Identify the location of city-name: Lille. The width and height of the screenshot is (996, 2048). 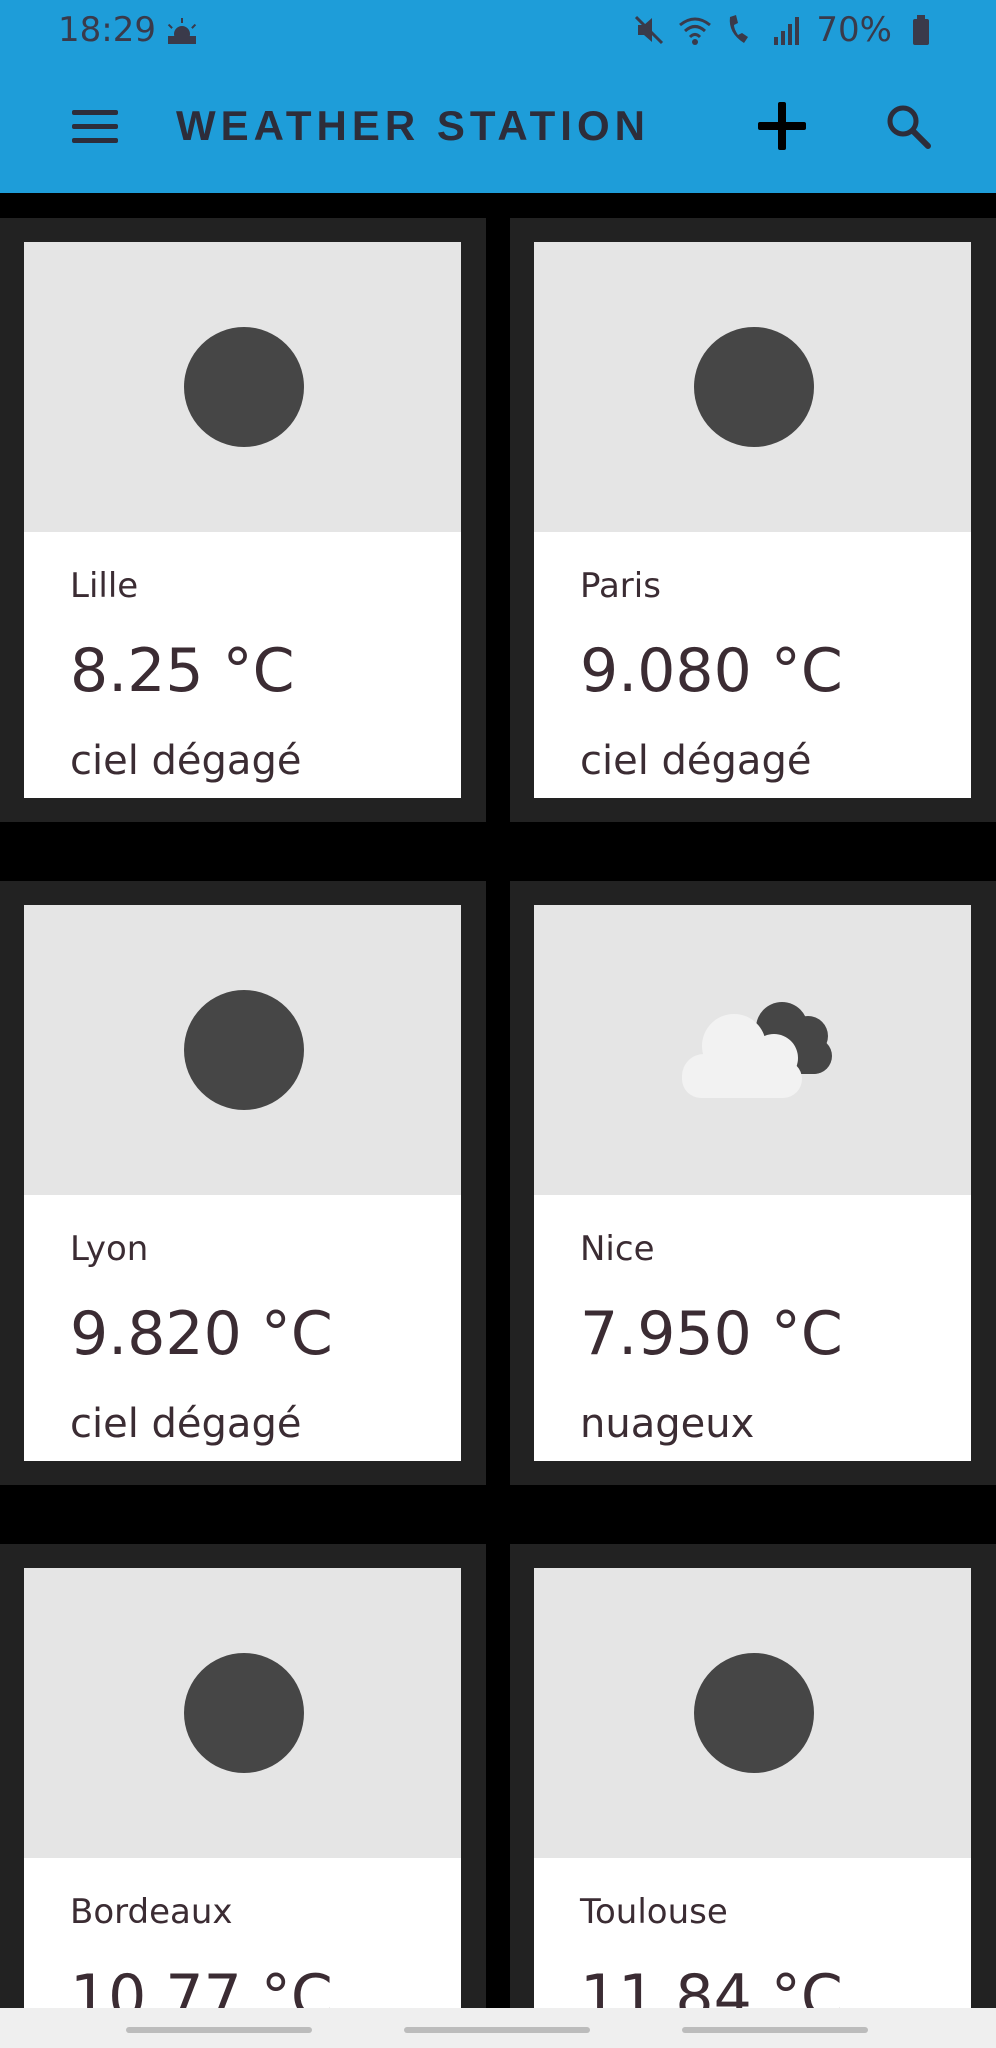
(104, 586).